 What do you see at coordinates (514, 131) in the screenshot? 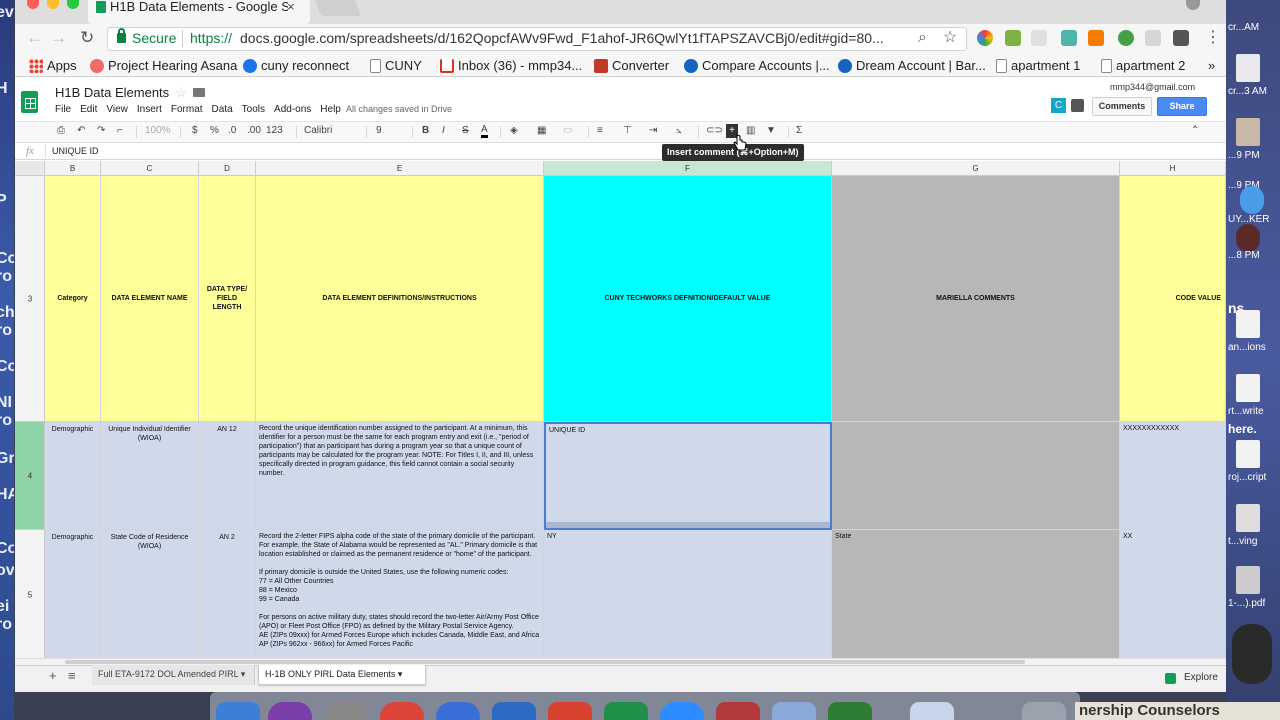
I see `fill-color-icon: ◈` at bounding box center [514, 131].